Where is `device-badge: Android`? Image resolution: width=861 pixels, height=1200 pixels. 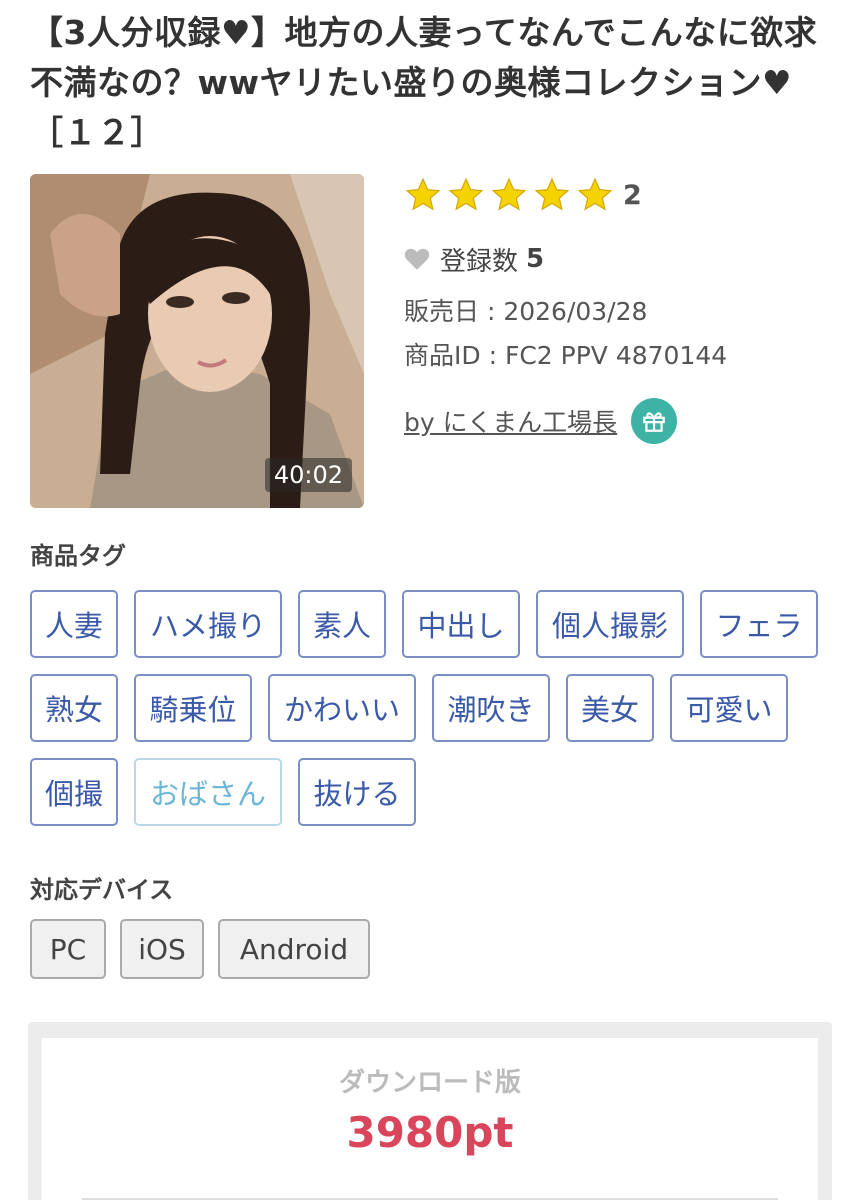 device-badge: Android is located at coordinates (294, 949).